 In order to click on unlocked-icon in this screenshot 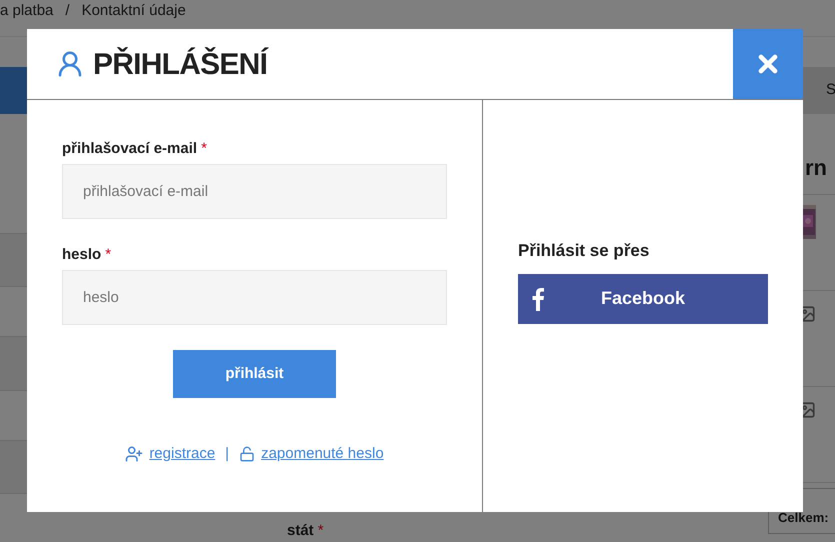, I will do `click(247, 454)`.